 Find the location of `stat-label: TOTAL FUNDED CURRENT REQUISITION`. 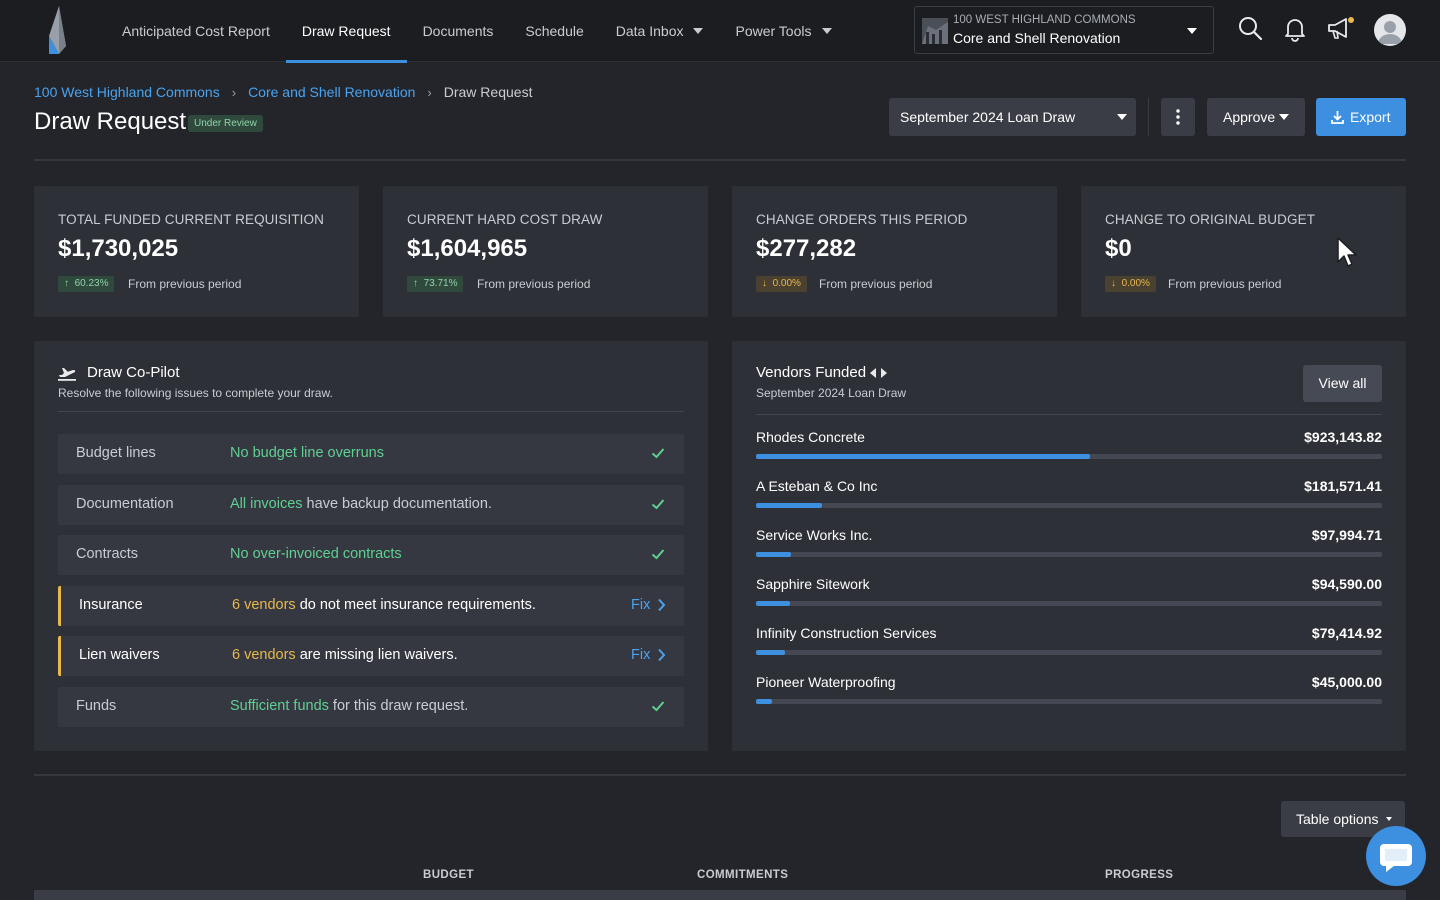

stat-label: TOTAL FUNDED CURRENT REQUISITION is located at coordinates (191, 219).